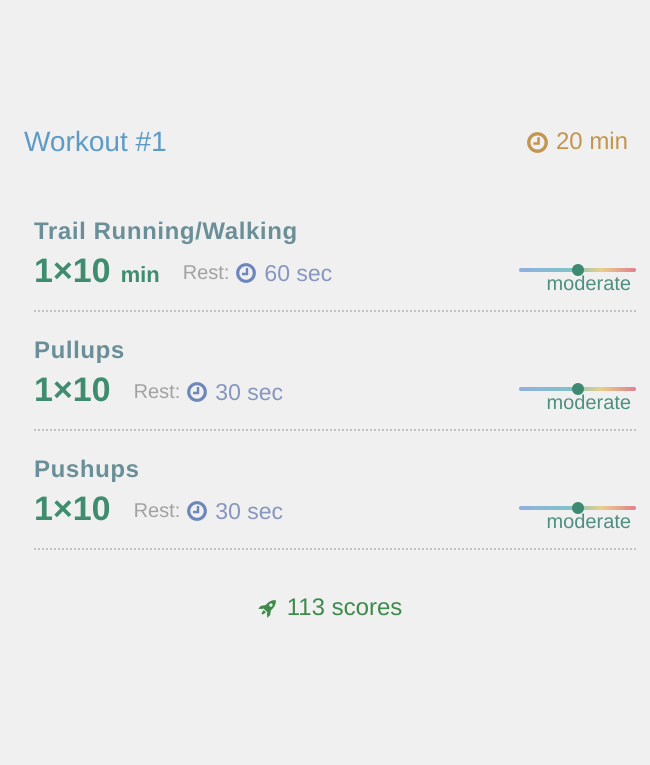 Image resolution: width=650 pixels, height=765 pixels. What do you see at coordinates (87, 470) in the screenshot?
I see `exercise-name: Pushups` at bounding box center [87, 470].